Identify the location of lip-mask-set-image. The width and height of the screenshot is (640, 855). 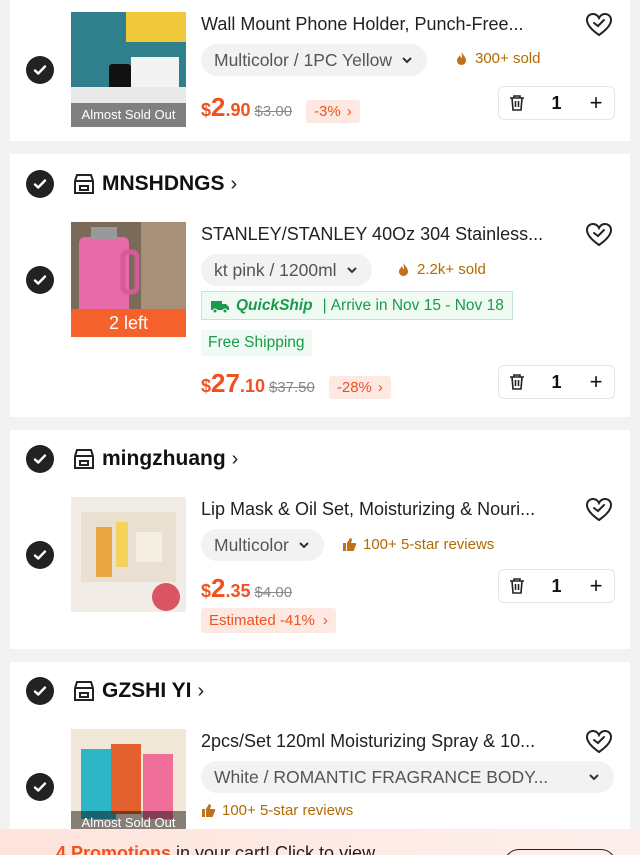
(128, 554).